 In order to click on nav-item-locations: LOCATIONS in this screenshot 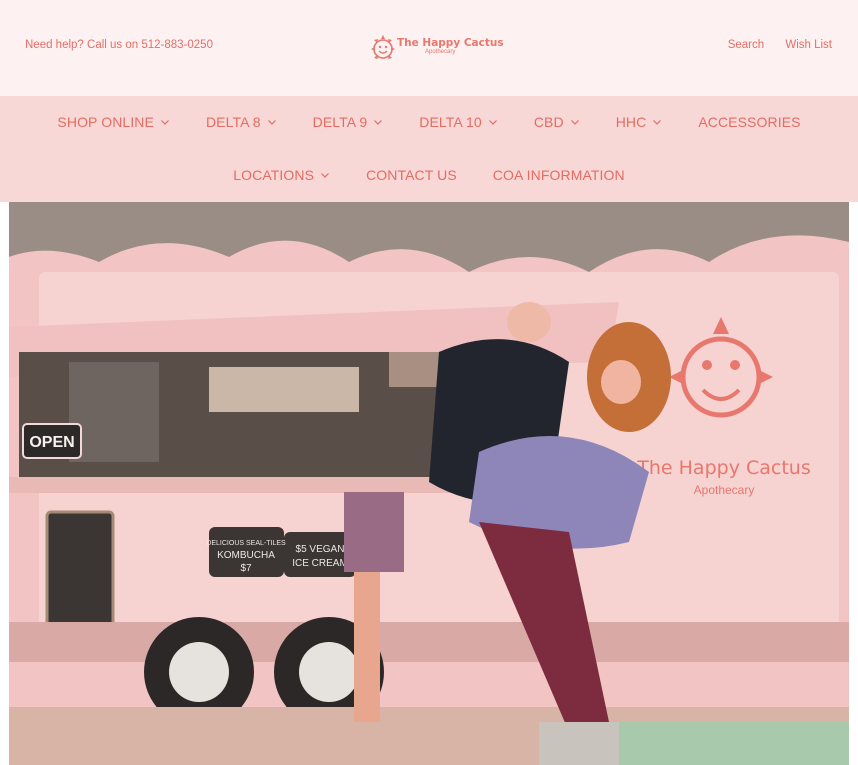, I will do `click(281, 175)`.